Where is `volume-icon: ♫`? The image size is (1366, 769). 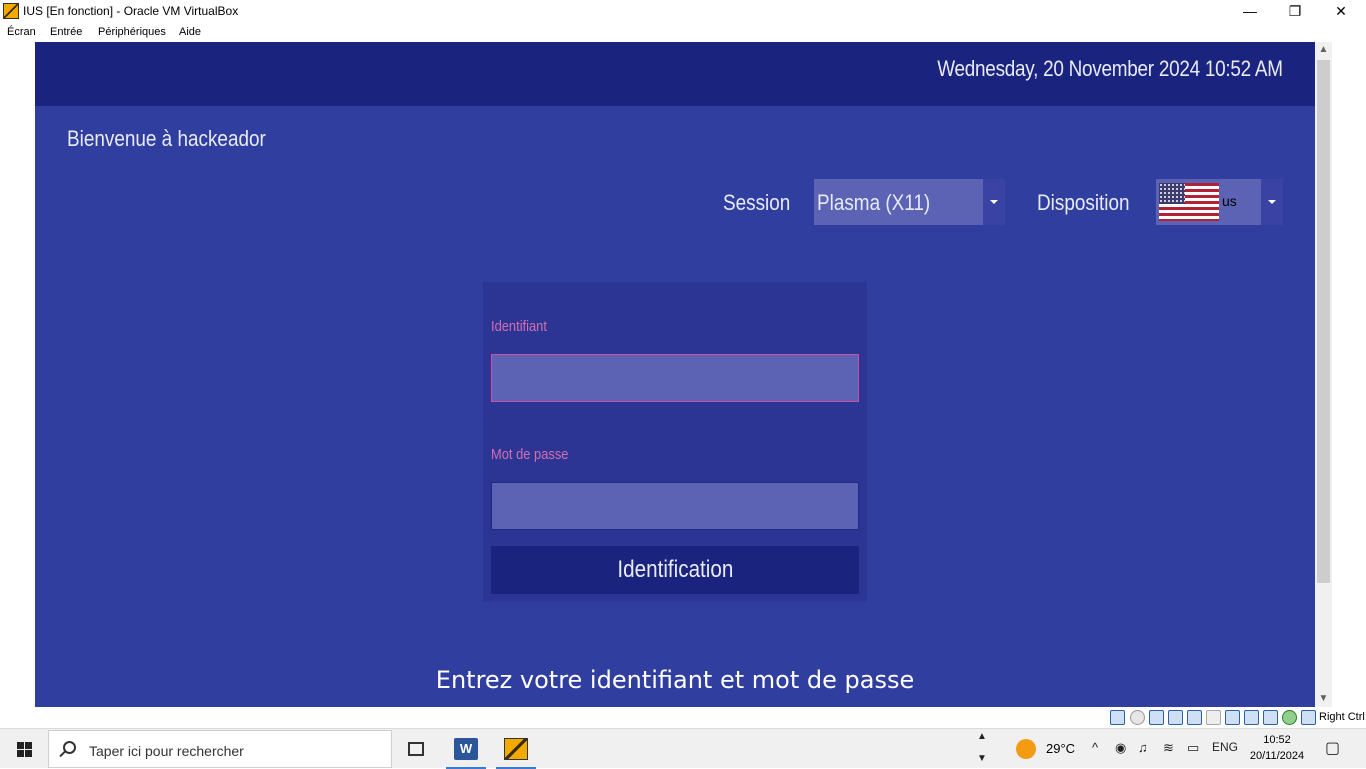
volume-icon: ♫ is located at coordinates (1143, 747).